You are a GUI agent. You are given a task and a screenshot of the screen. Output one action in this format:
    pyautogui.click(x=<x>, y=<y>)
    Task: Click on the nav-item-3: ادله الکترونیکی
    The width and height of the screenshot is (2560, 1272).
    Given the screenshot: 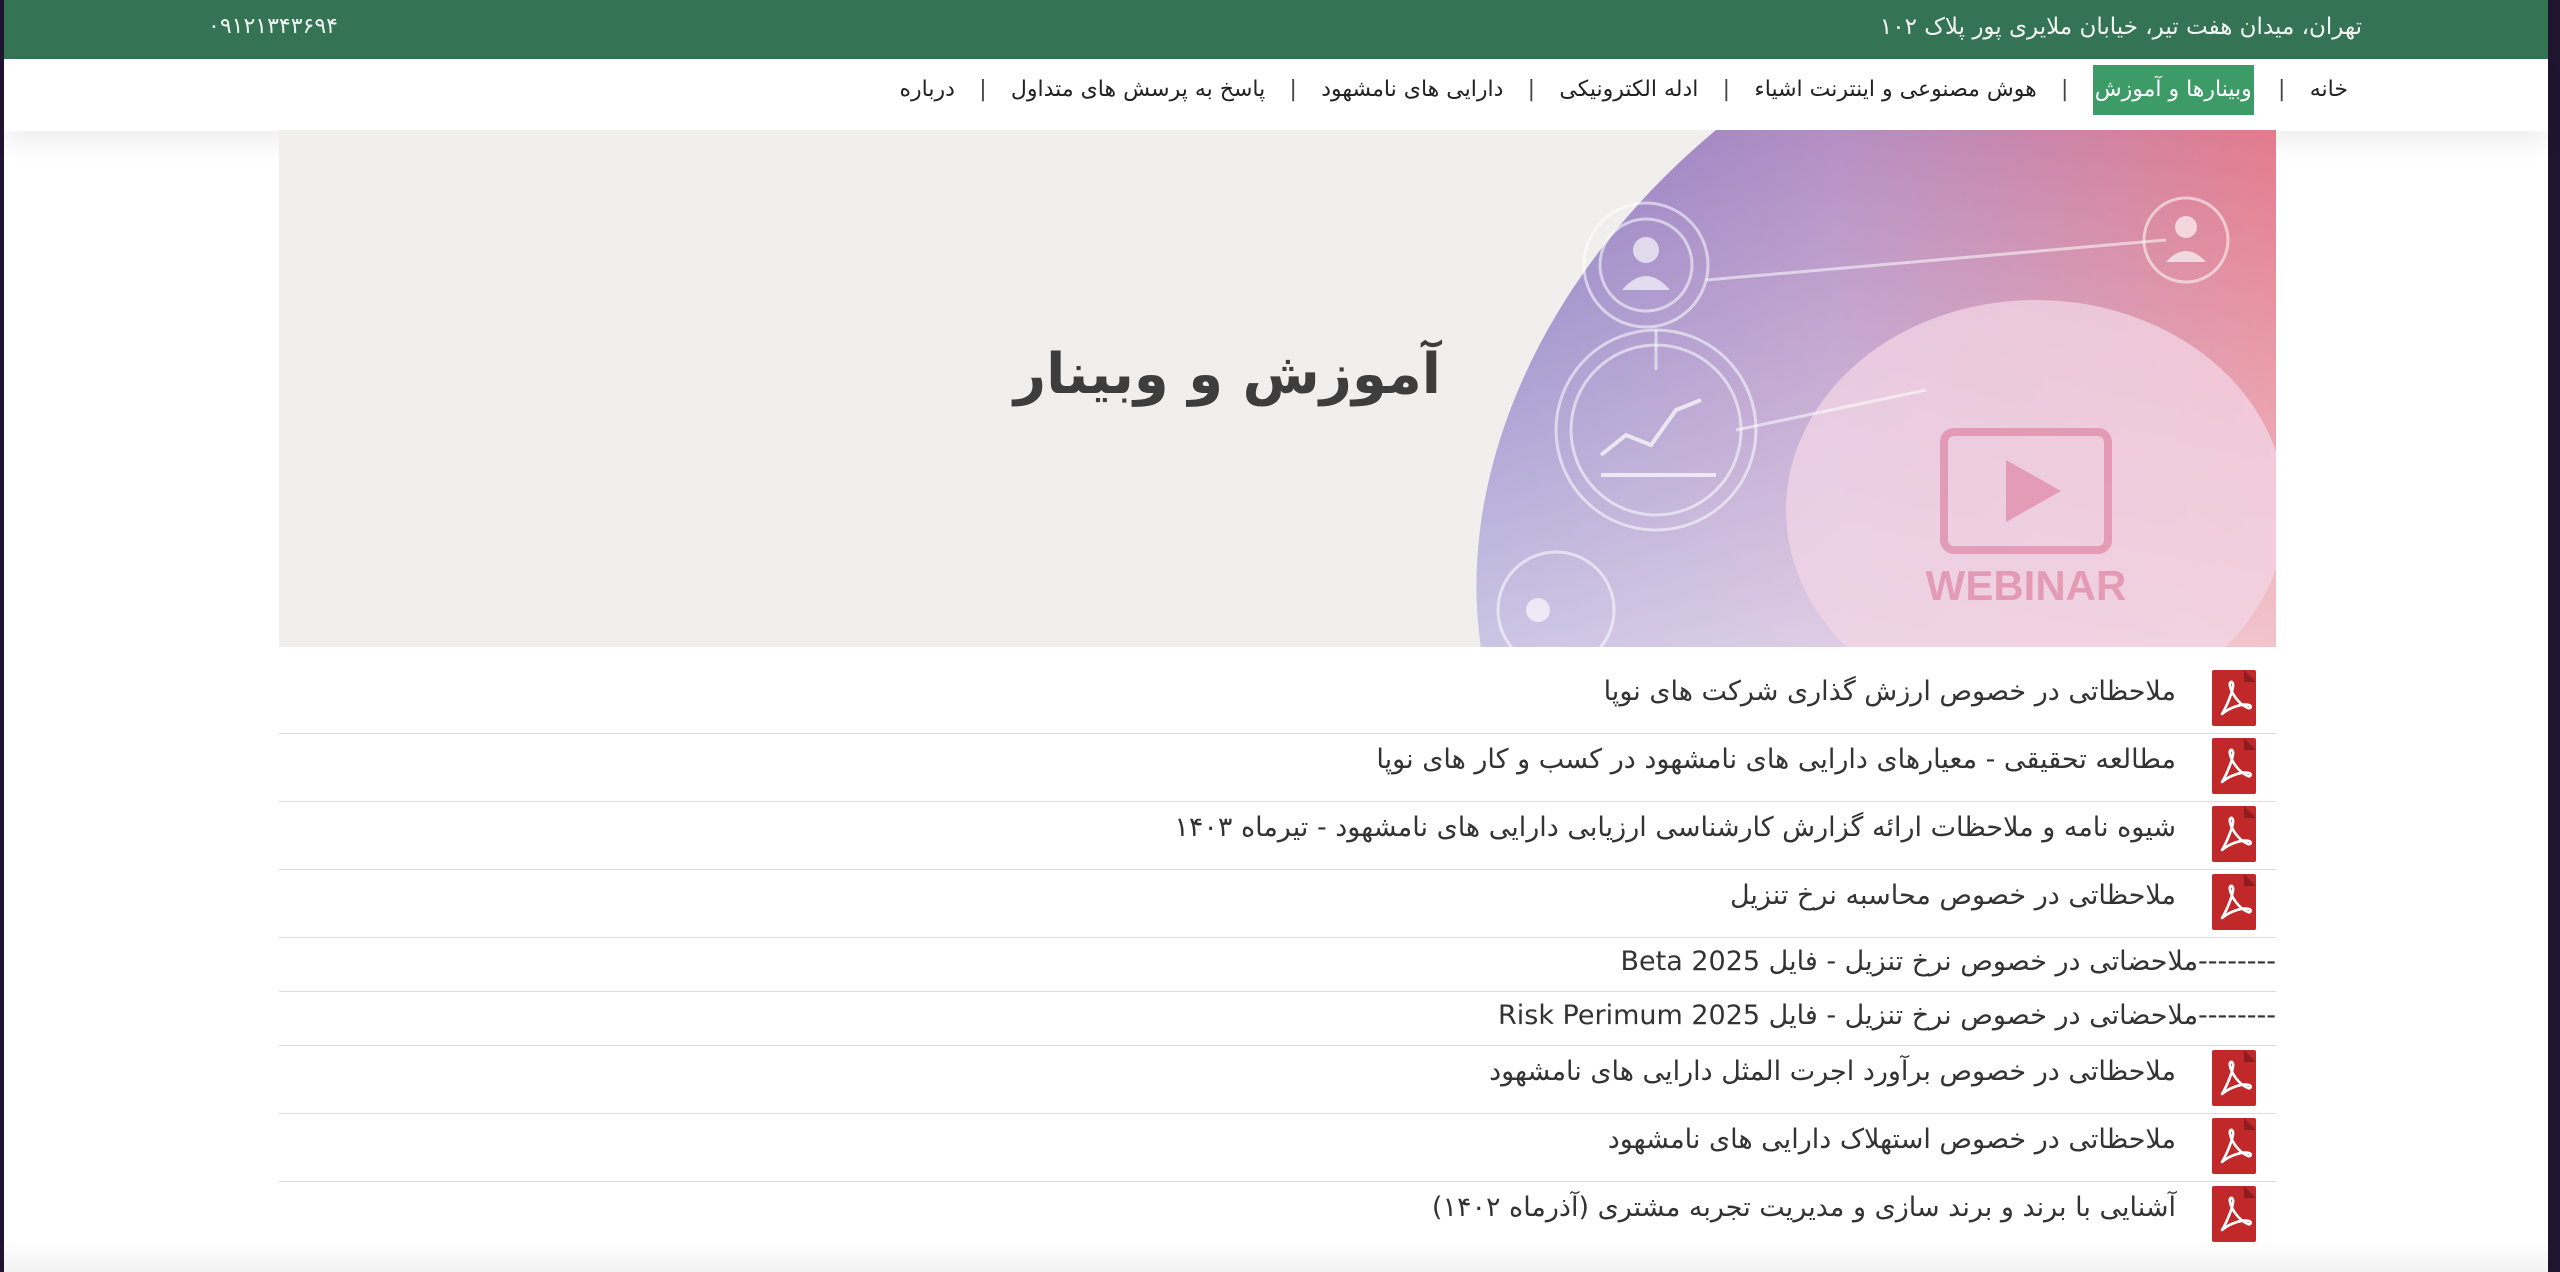 What is the action you would take?
    pyautogui.click(x=1628, y=90)
    